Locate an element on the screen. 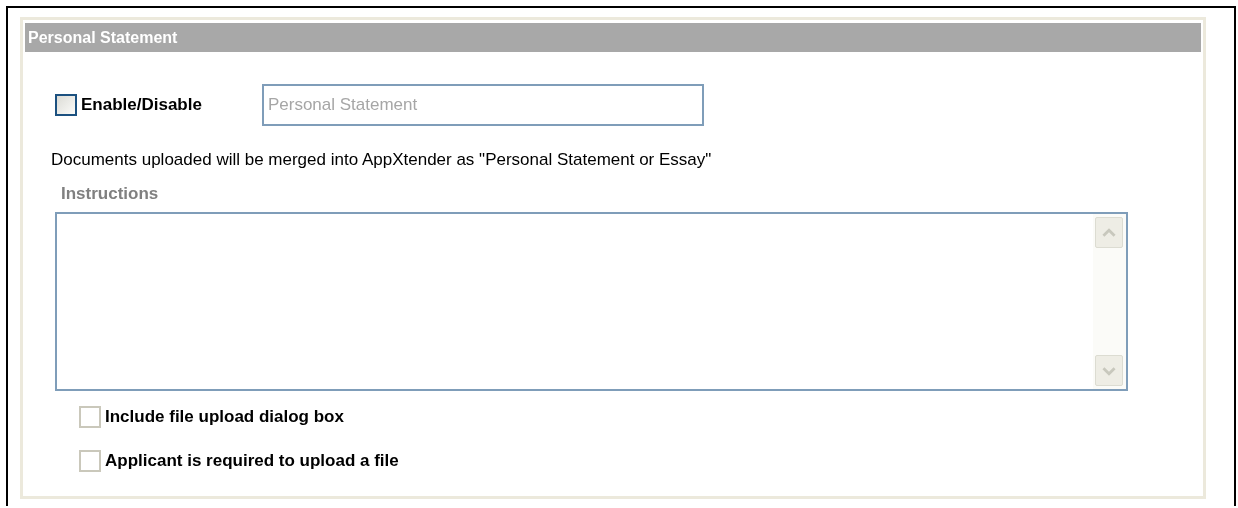 This screenshot has height=508, width=1238. checkbox-label: Enable/Disable is located at coordinates (141, 105).